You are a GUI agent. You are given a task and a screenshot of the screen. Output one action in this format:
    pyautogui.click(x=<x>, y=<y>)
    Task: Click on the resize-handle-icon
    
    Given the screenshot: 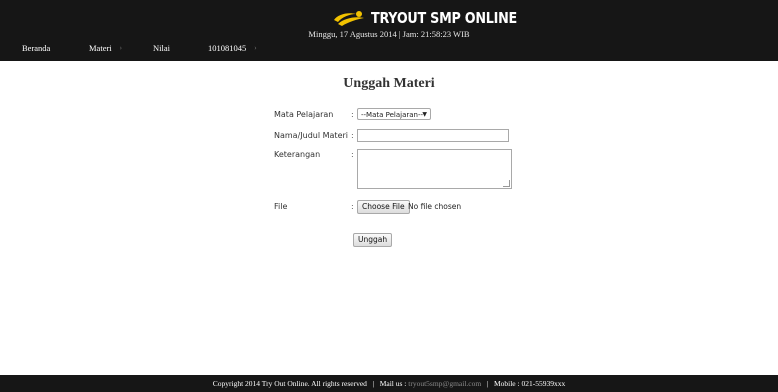 What is the action you would take?
    pyautogui.click(x=506, y=183)
    